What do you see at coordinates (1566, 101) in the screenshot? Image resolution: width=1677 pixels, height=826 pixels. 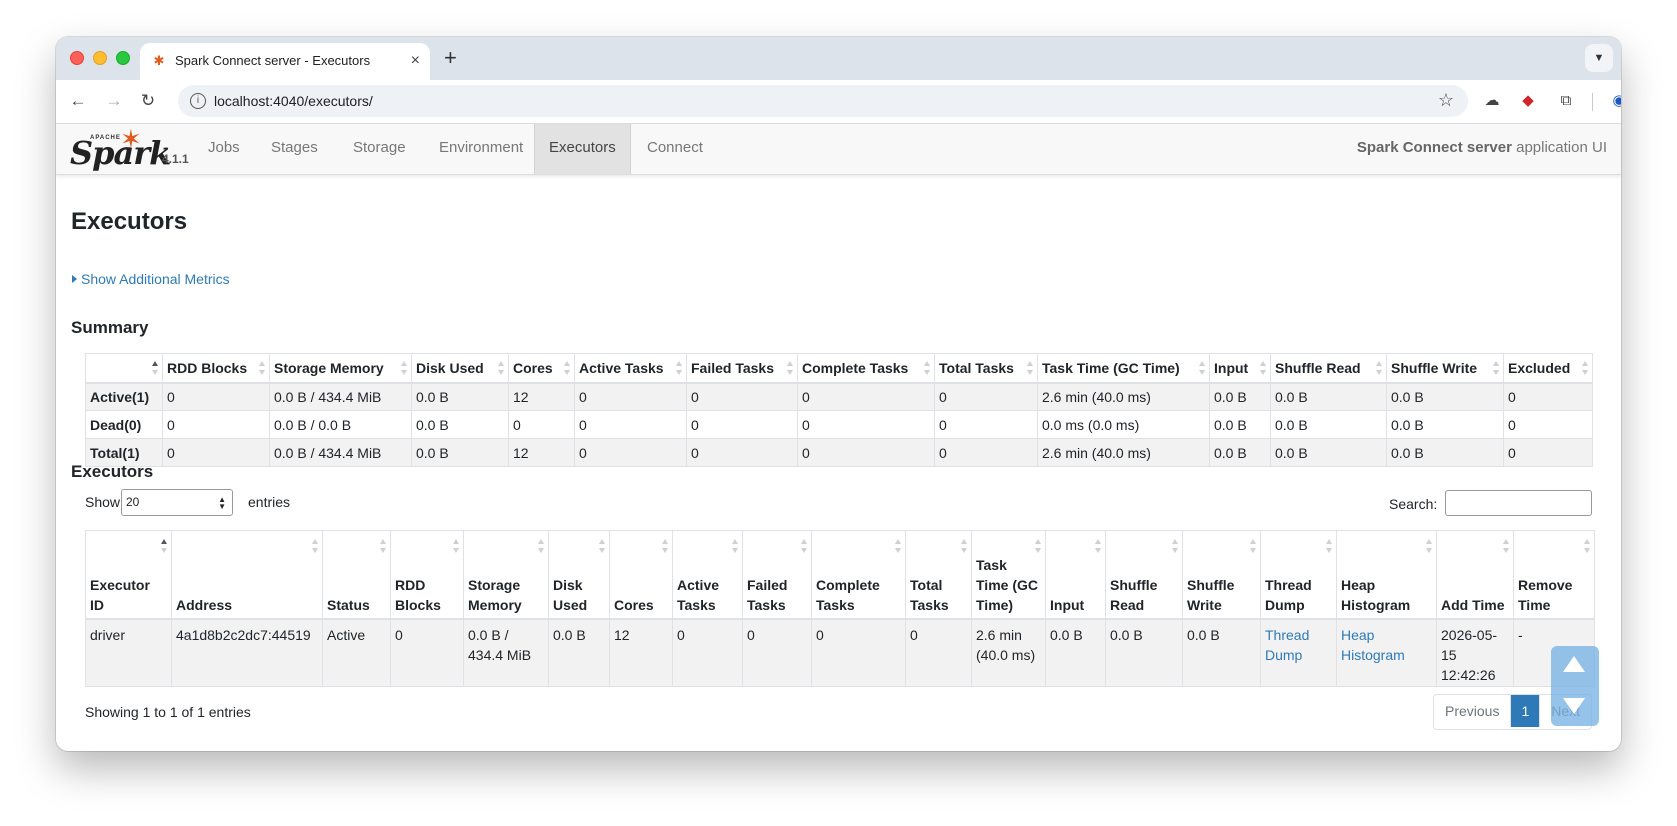 I see `puzzle-extension-icon: ⧉` at bounding box center [1566, 101].